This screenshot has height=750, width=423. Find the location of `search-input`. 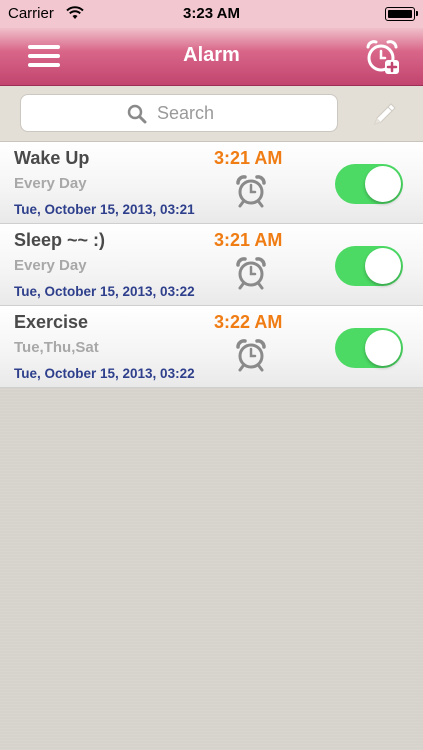

search-input is located at coordinates (237, 113).